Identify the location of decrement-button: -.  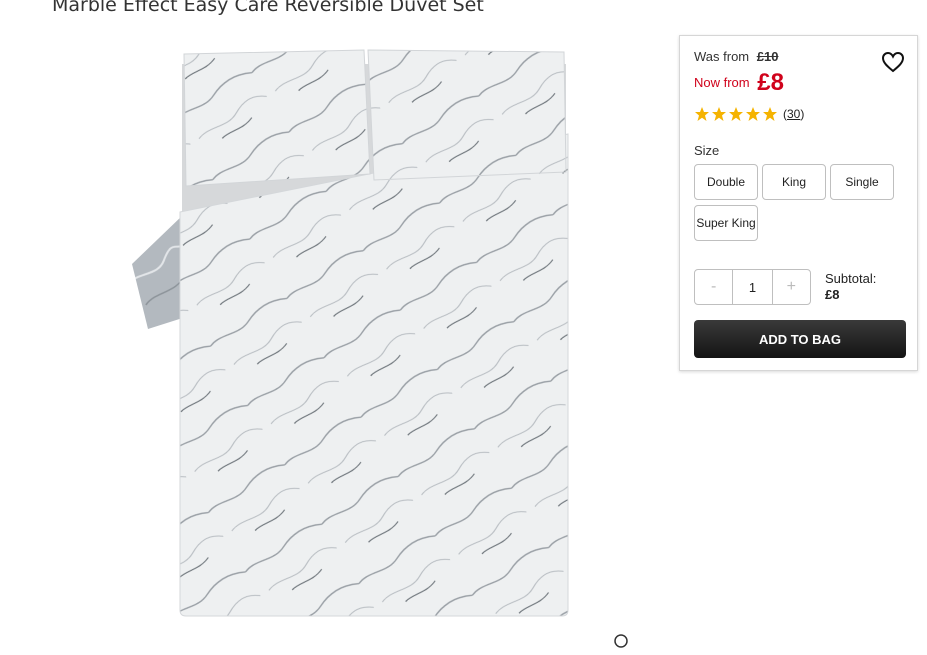
(713, 287).